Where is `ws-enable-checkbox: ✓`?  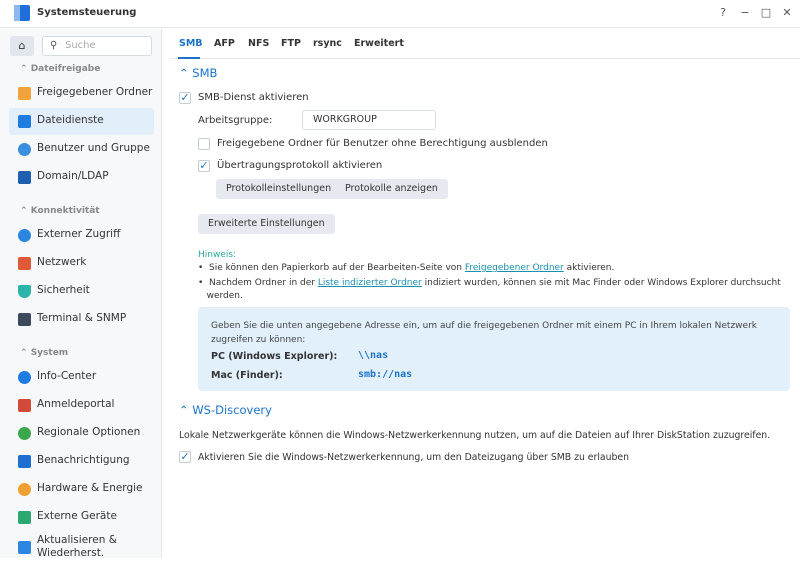
ws-enable-checkbox: ✓ is located at coordinates (185, 457).